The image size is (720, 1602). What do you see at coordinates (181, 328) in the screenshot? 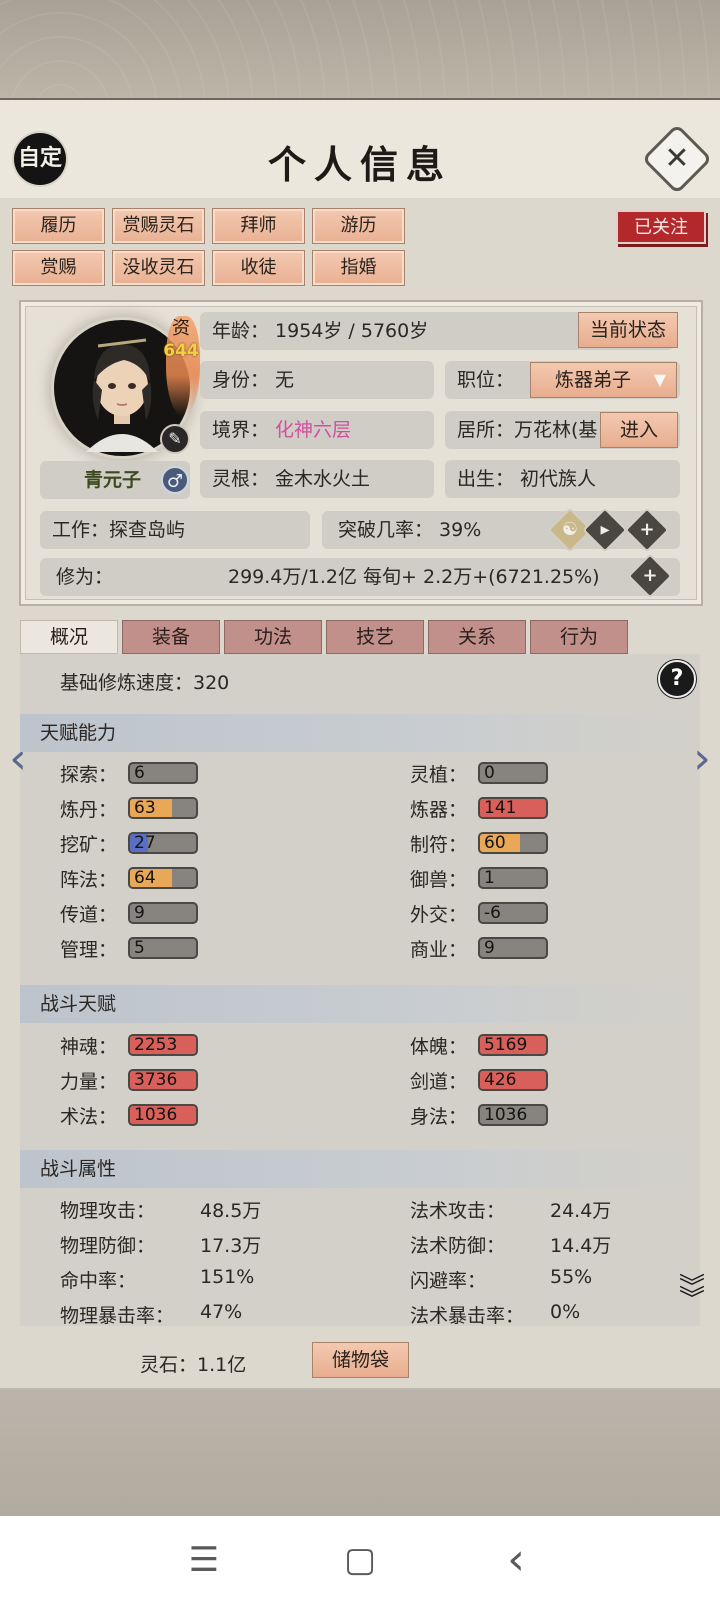
I see `qualification-label: 资` at bounding box center [181, 328].